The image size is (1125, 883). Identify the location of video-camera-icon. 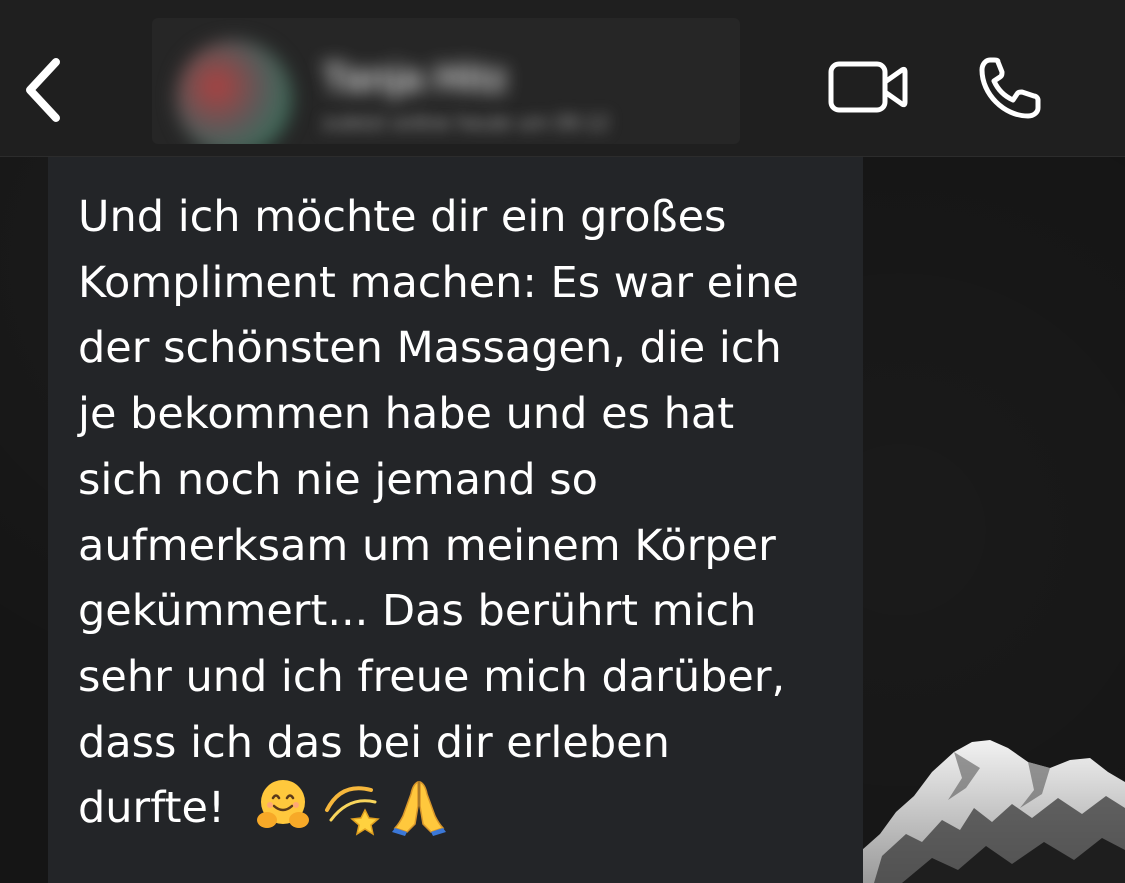
(868, 87).